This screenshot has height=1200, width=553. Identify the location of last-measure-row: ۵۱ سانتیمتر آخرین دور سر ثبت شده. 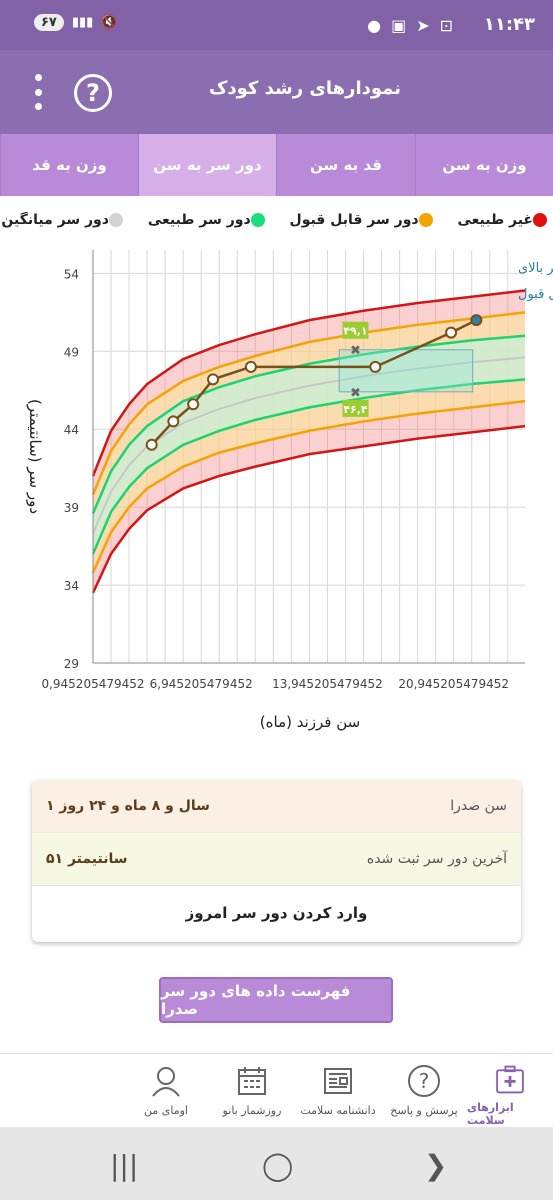
(276, 859).